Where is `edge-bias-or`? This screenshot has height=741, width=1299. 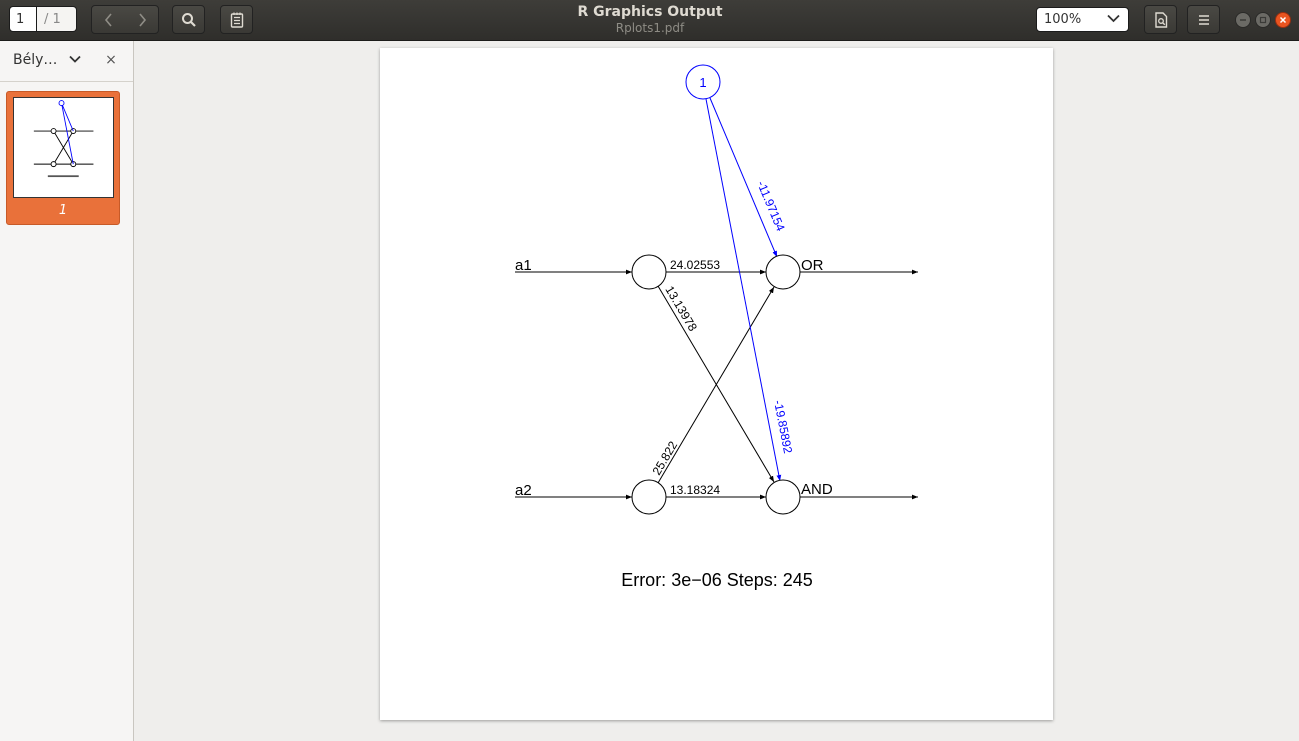 edge-bias-or is located at coordinates (743, 177).